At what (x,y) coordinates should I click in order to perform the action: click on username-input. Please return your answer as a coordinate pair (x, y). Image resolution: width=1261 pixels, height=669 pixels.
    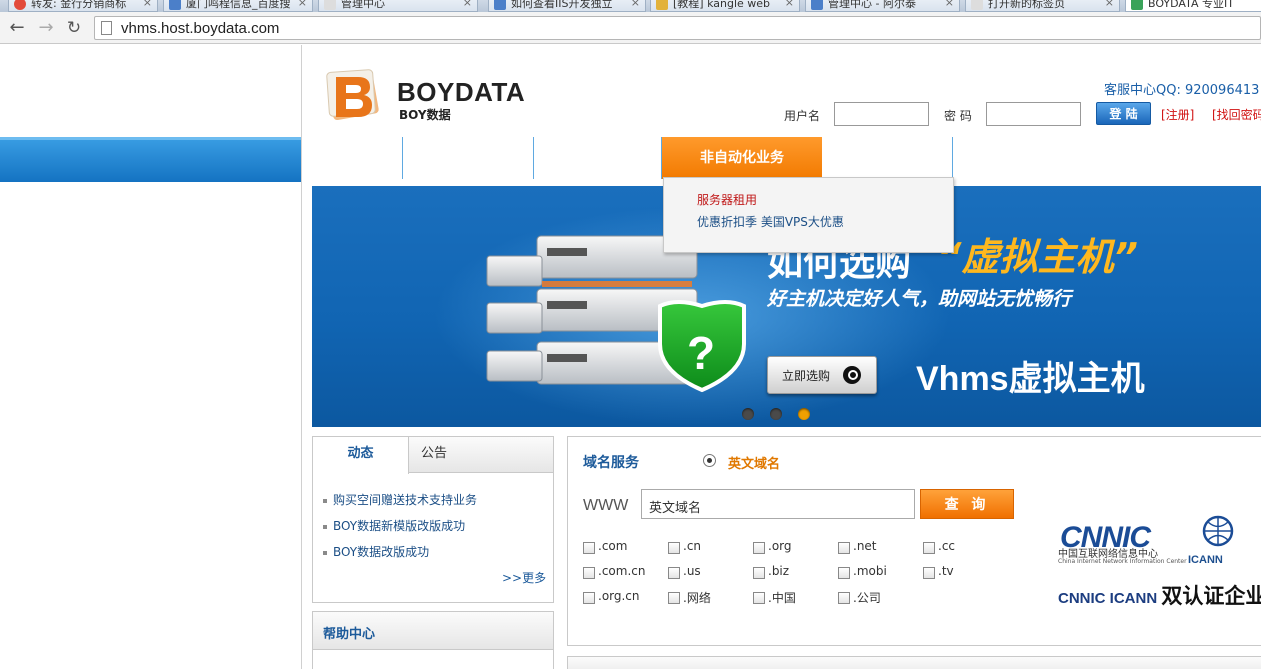
    Looking at the image, I should click on (881, 114).